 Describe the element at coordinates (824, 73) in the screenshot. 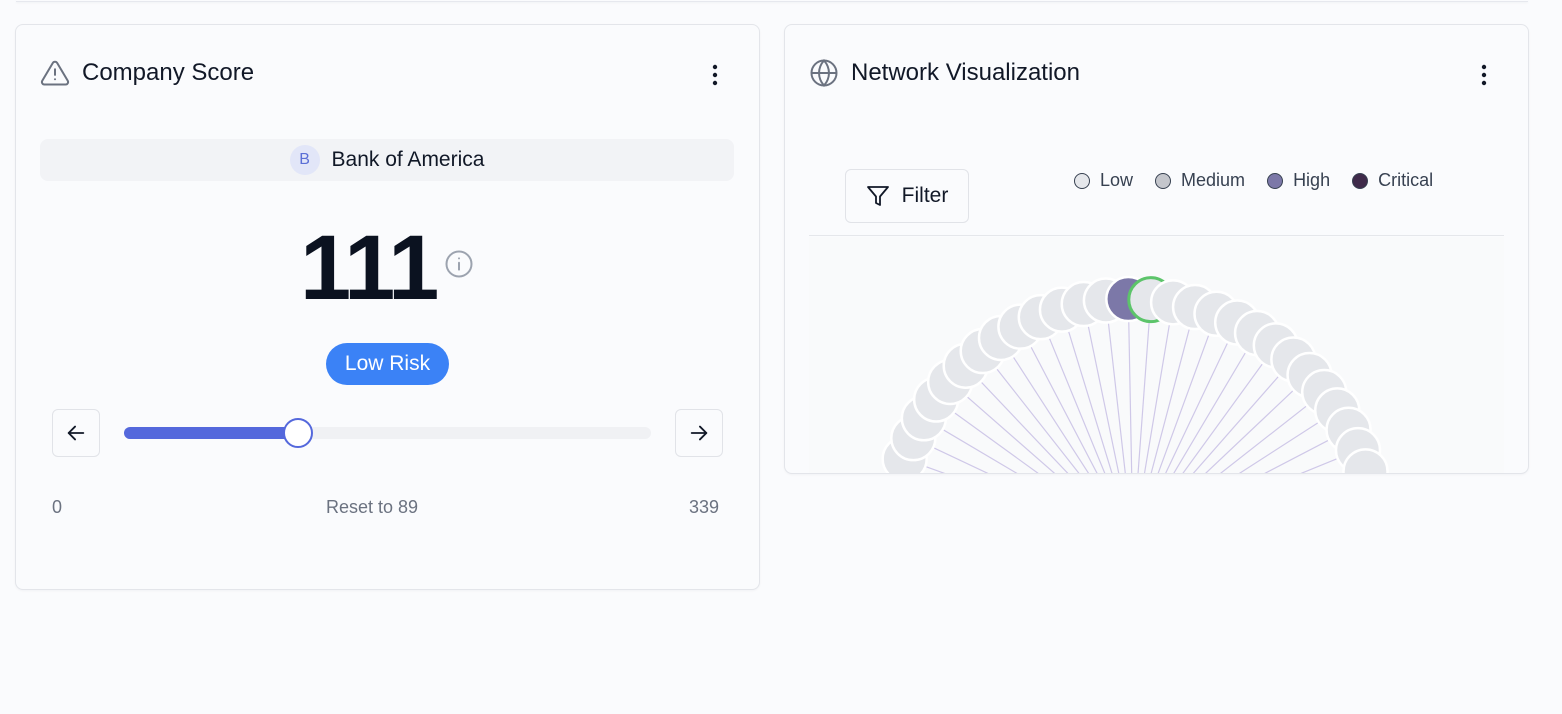

I see `globe-icon` at that location.